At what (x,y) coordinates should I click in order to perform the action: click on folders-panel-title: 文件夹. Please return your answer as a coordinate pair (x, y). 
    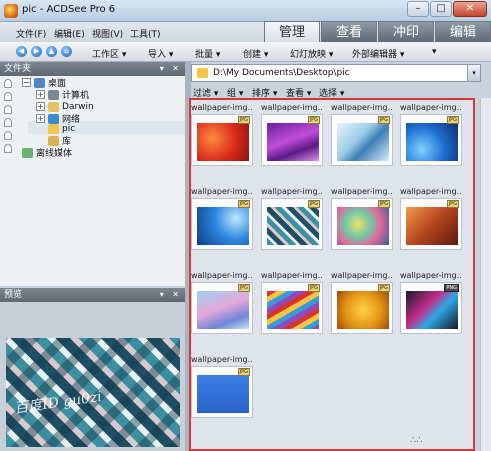
    Looking at the image, I should click on (18, 69).